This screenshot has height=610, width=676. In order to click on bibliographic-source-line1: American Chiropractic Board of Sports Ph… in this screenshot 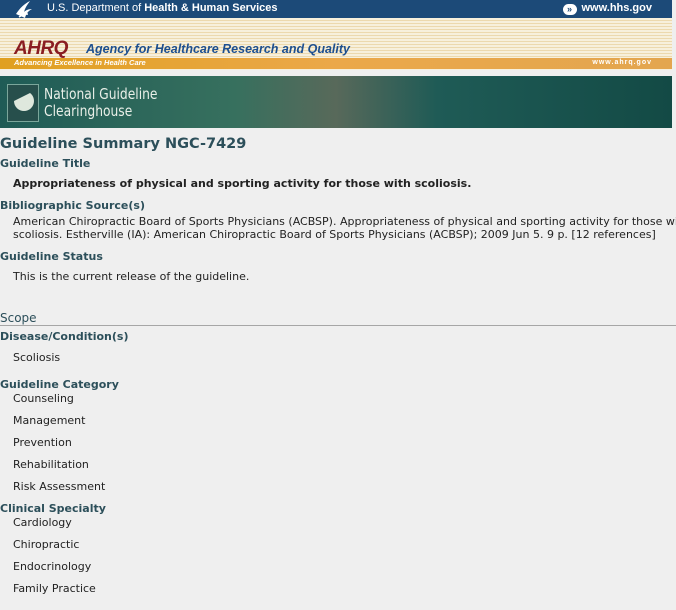, I will do `click(344, 221)`.